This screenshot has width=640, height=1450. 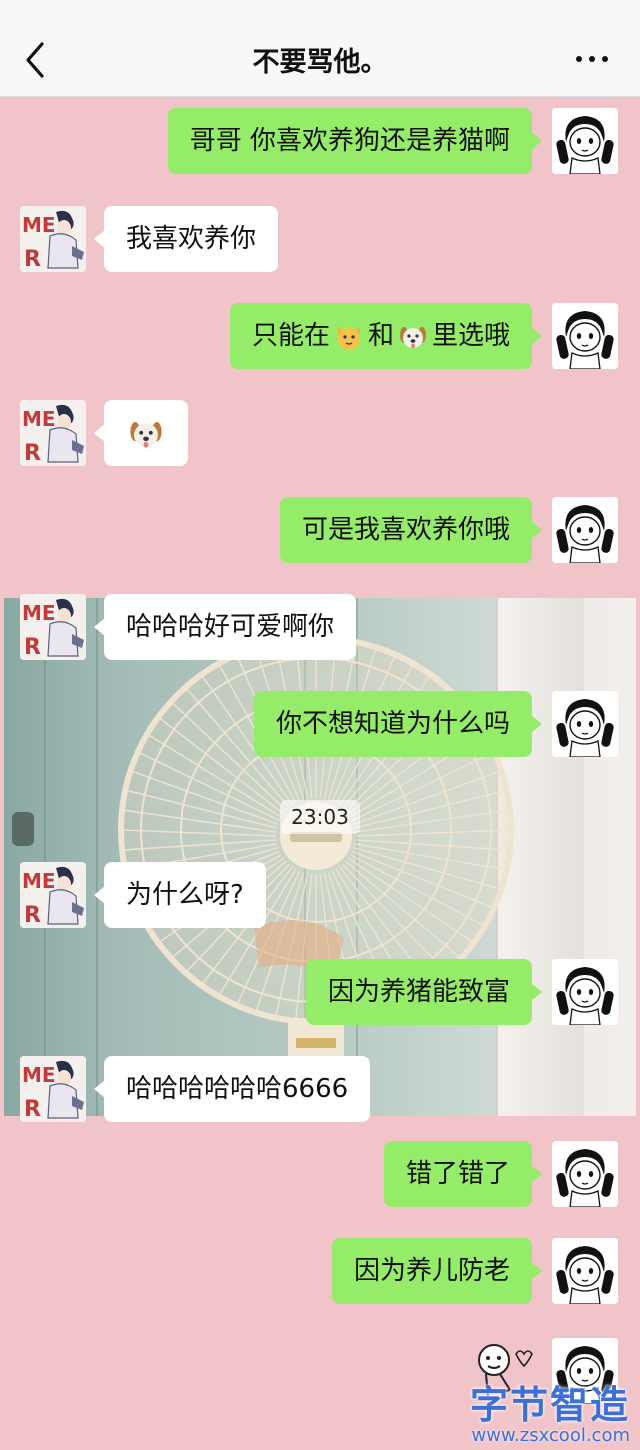 I want to click on message-bubble-outgoing: 可是我喜欢养你哦, so click(x=411, y=530).